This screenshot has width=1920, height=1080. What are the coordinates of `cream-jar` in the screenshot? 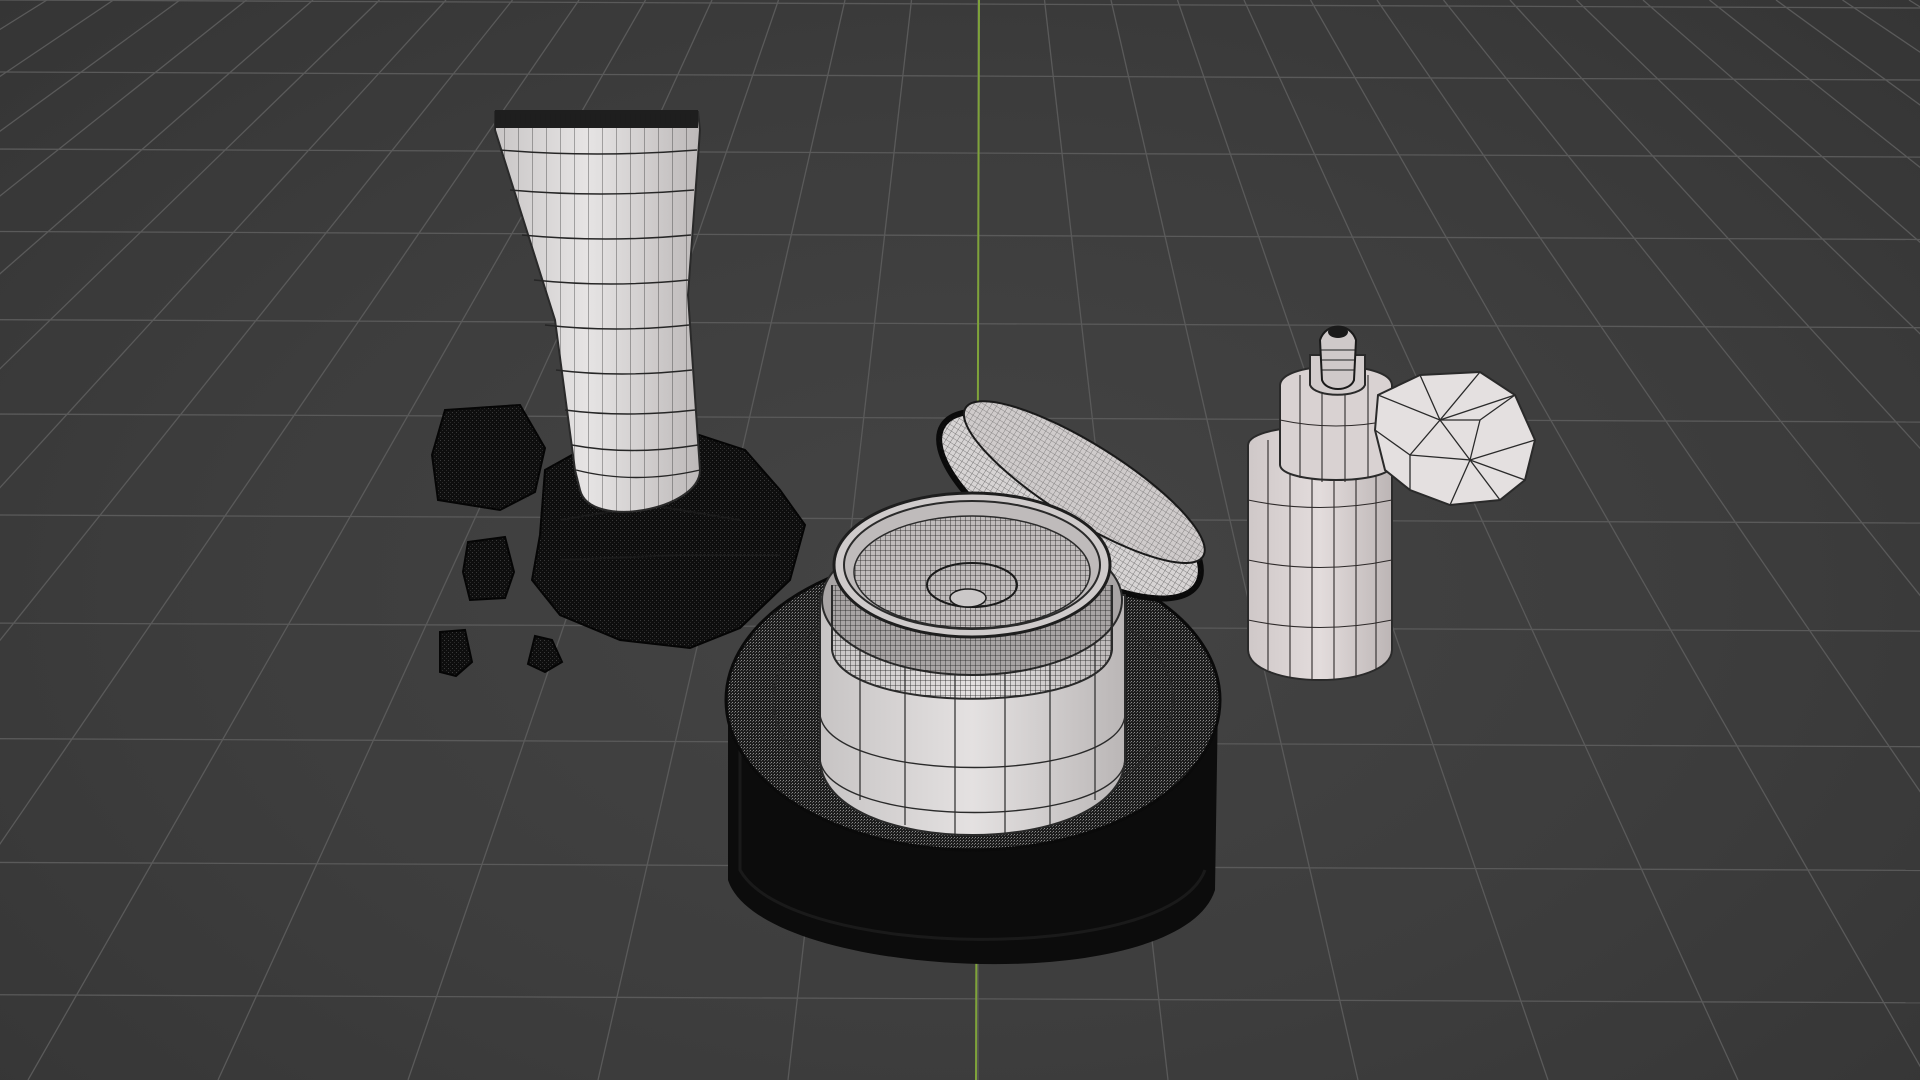 It's located at (972, 663).